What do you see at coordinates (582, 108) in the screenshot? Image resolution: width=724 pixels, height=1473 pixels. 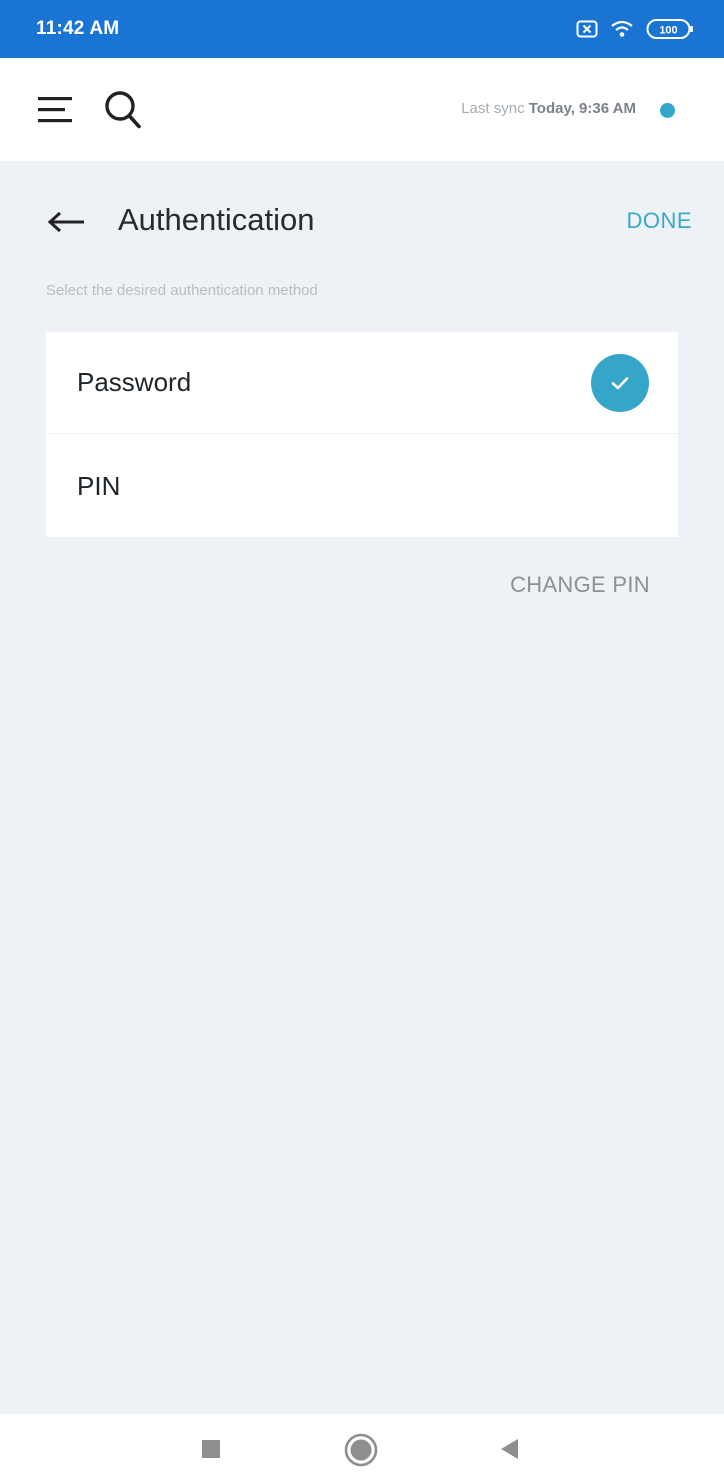 I see `last-sync-value: Today, 9:36 AM` at bounding box center [582, 108].